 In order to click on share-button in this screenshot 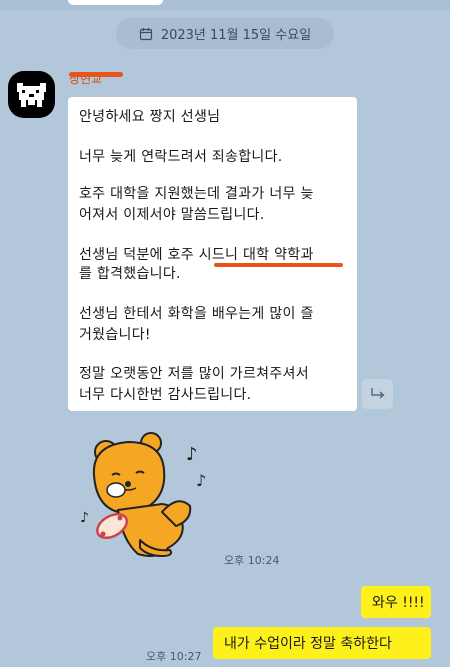, I will do `click(377, 394)`.